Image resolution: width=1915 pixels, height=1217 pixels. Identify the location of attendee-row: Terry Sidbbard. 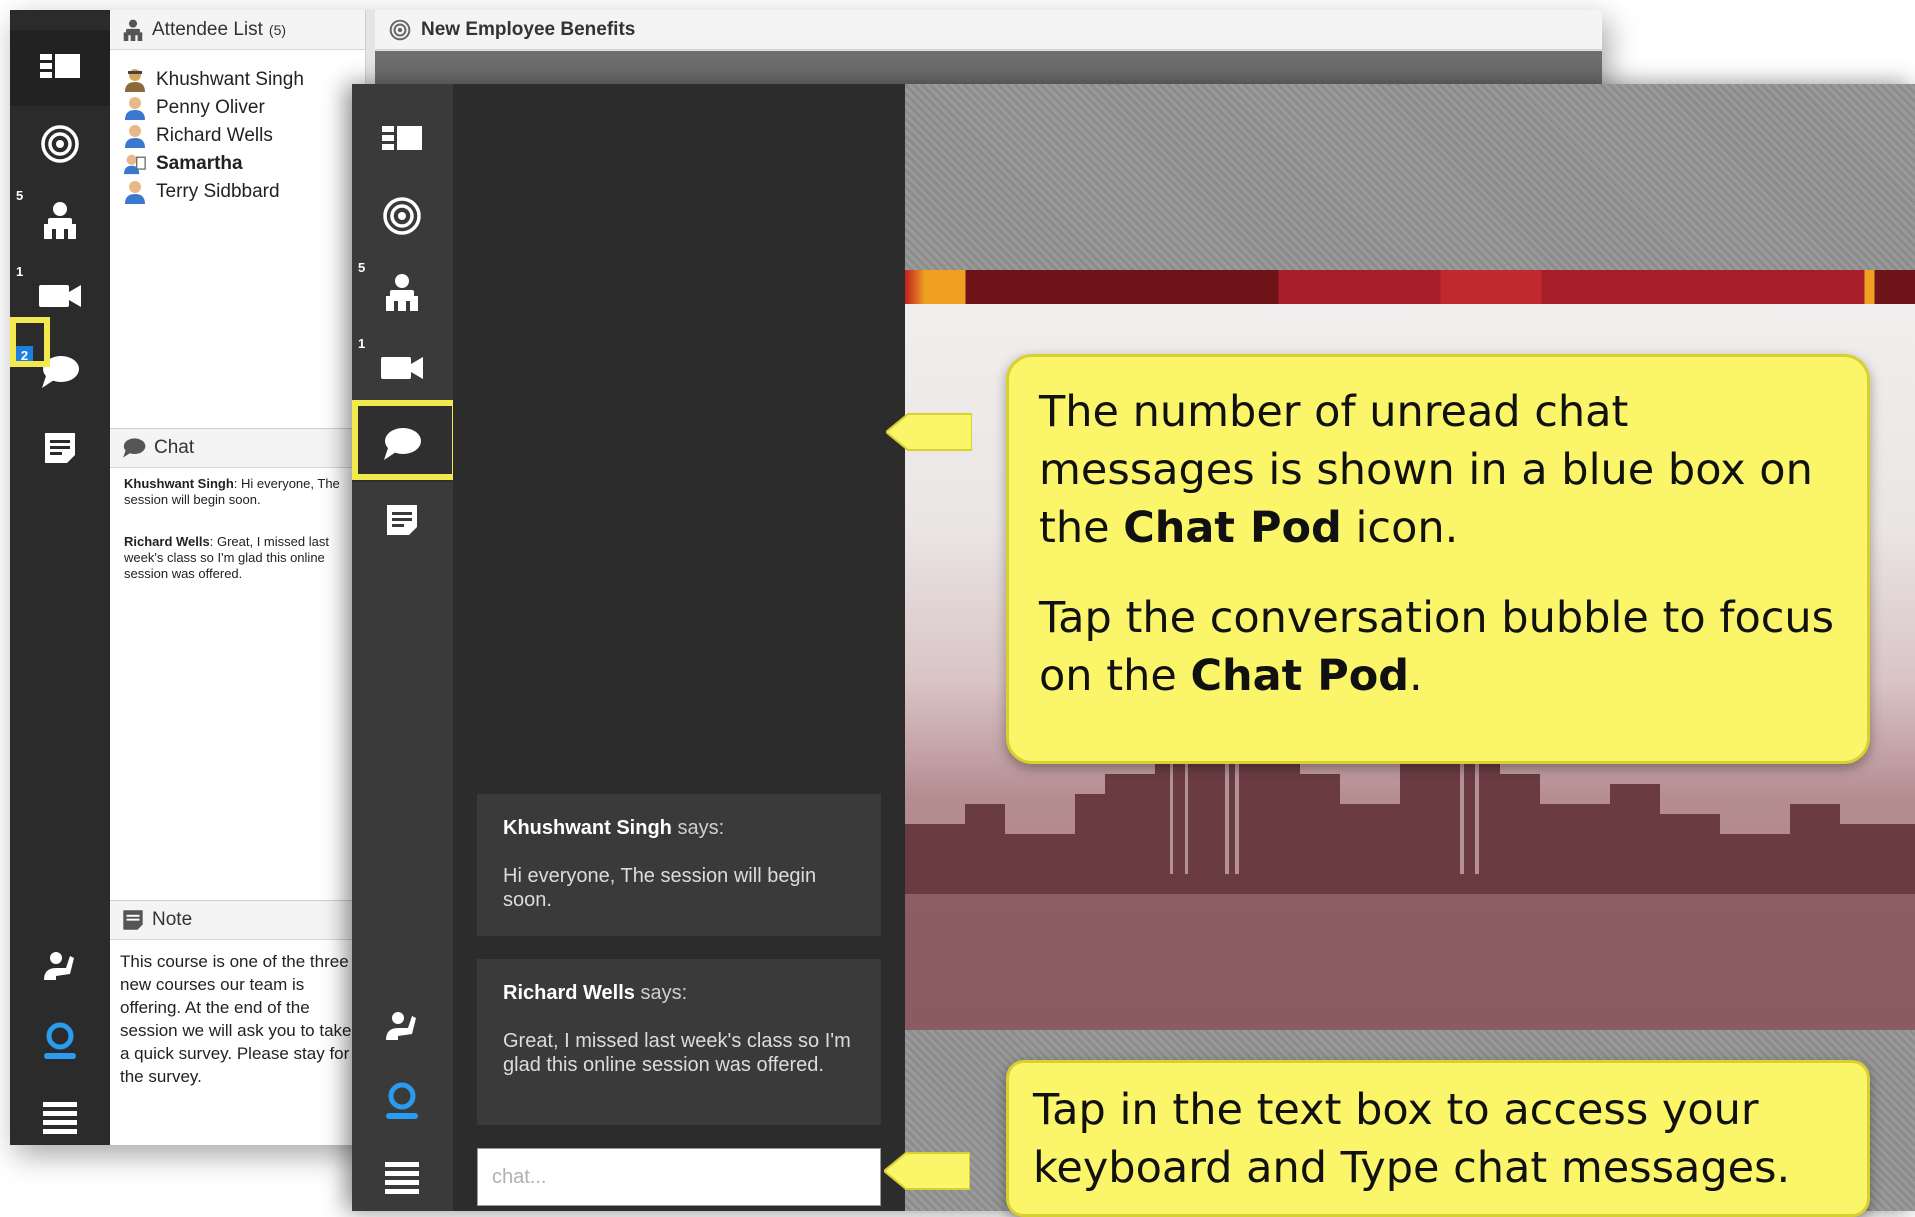
(202, 192).